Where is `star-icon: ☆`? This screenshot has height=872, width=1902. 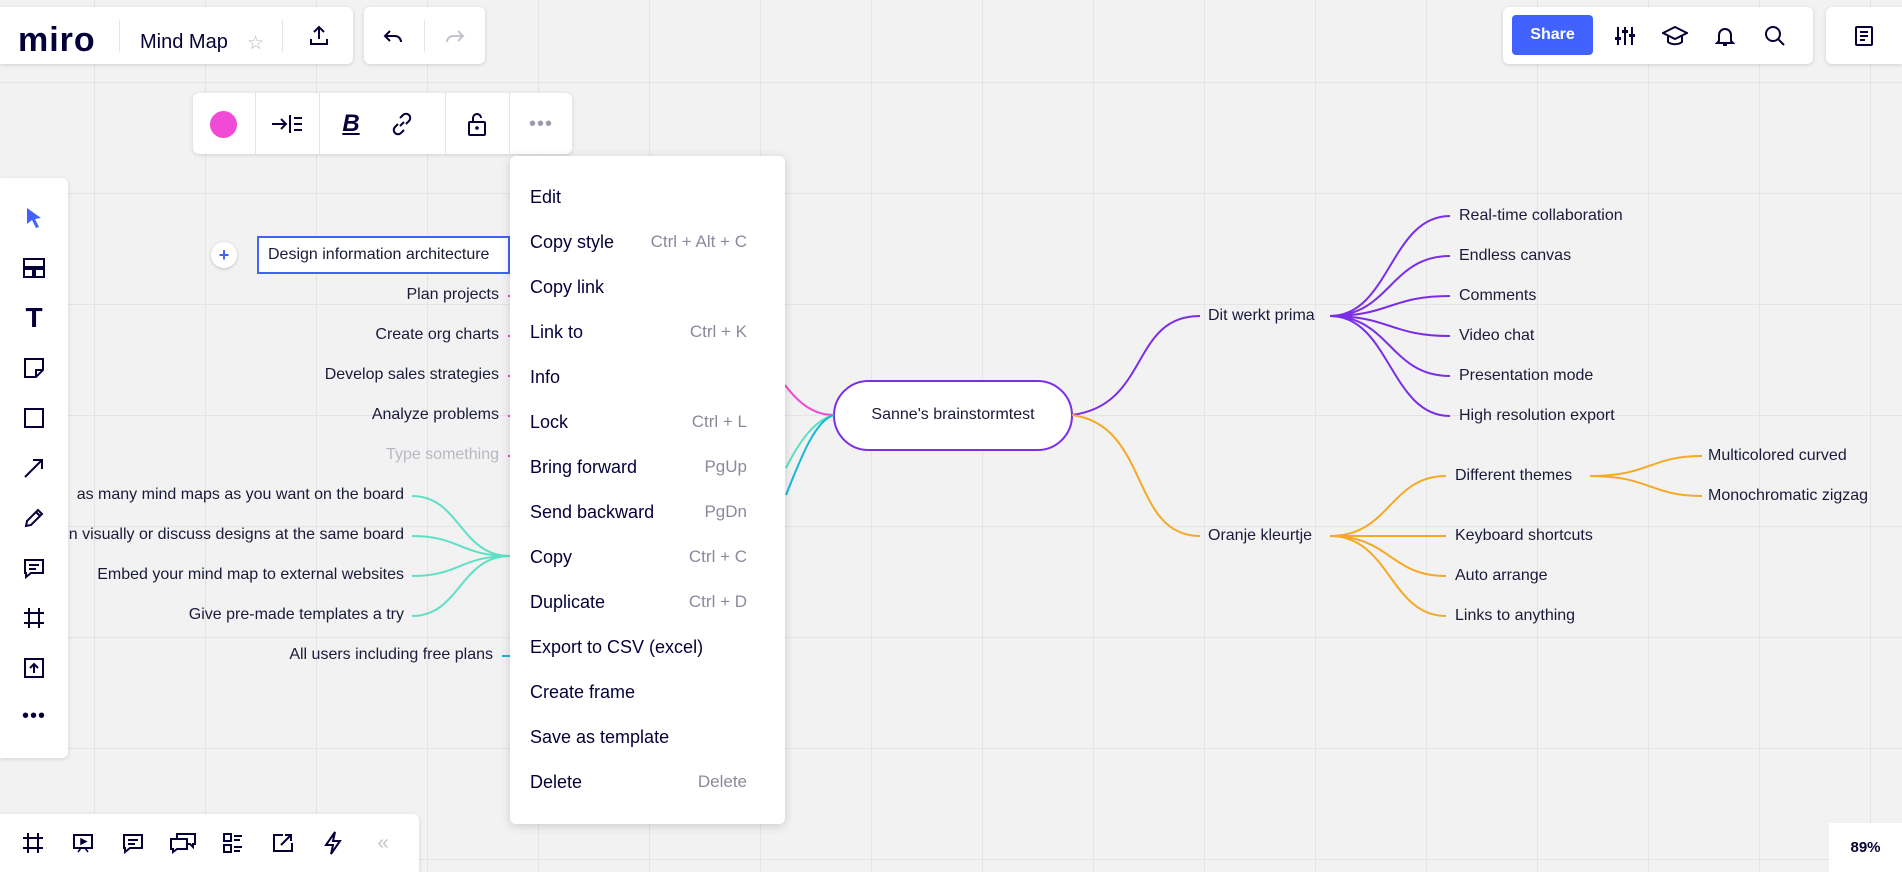 star-icon: ☆ is located at coordinates (255, 43).